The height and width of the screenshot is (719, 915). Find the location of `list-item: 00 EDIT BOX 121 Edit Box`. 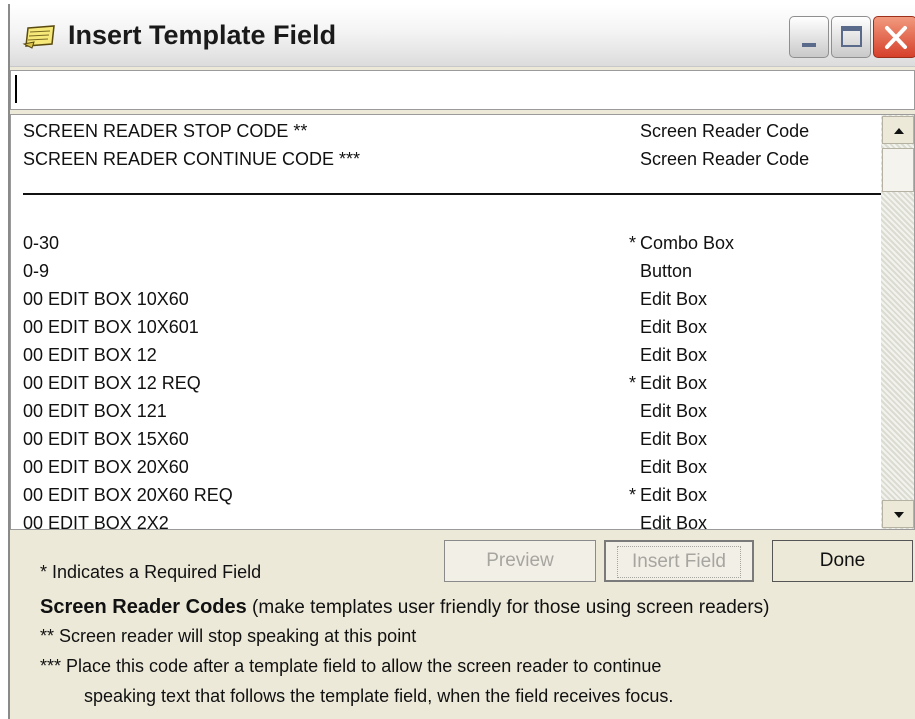

list-item: 00 EDIT BOX 121 Edit Box is located at coordinates (446, 415).